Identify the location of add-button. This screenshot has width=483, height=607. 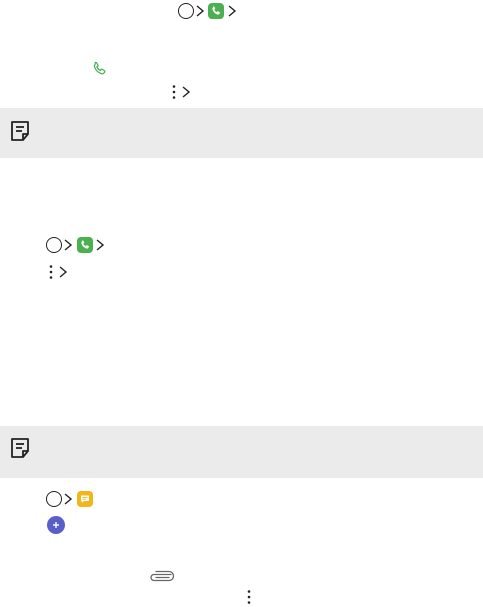
(56, 525).